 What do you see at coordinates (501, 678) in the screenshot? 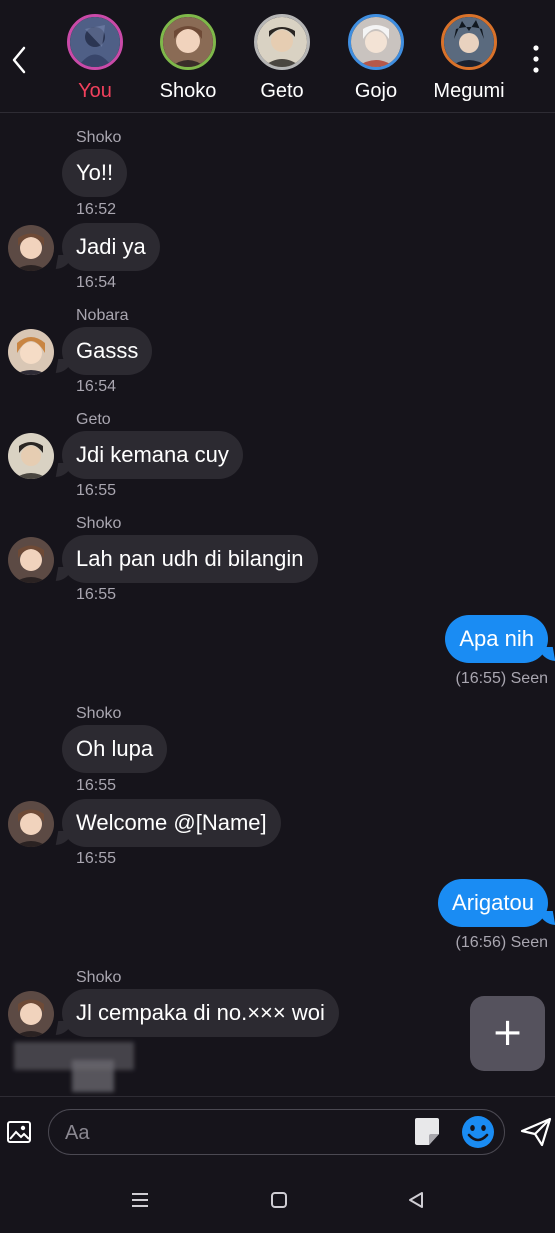
I see `seen-status: (16:55) Seen` at bounding box center [501, 678].